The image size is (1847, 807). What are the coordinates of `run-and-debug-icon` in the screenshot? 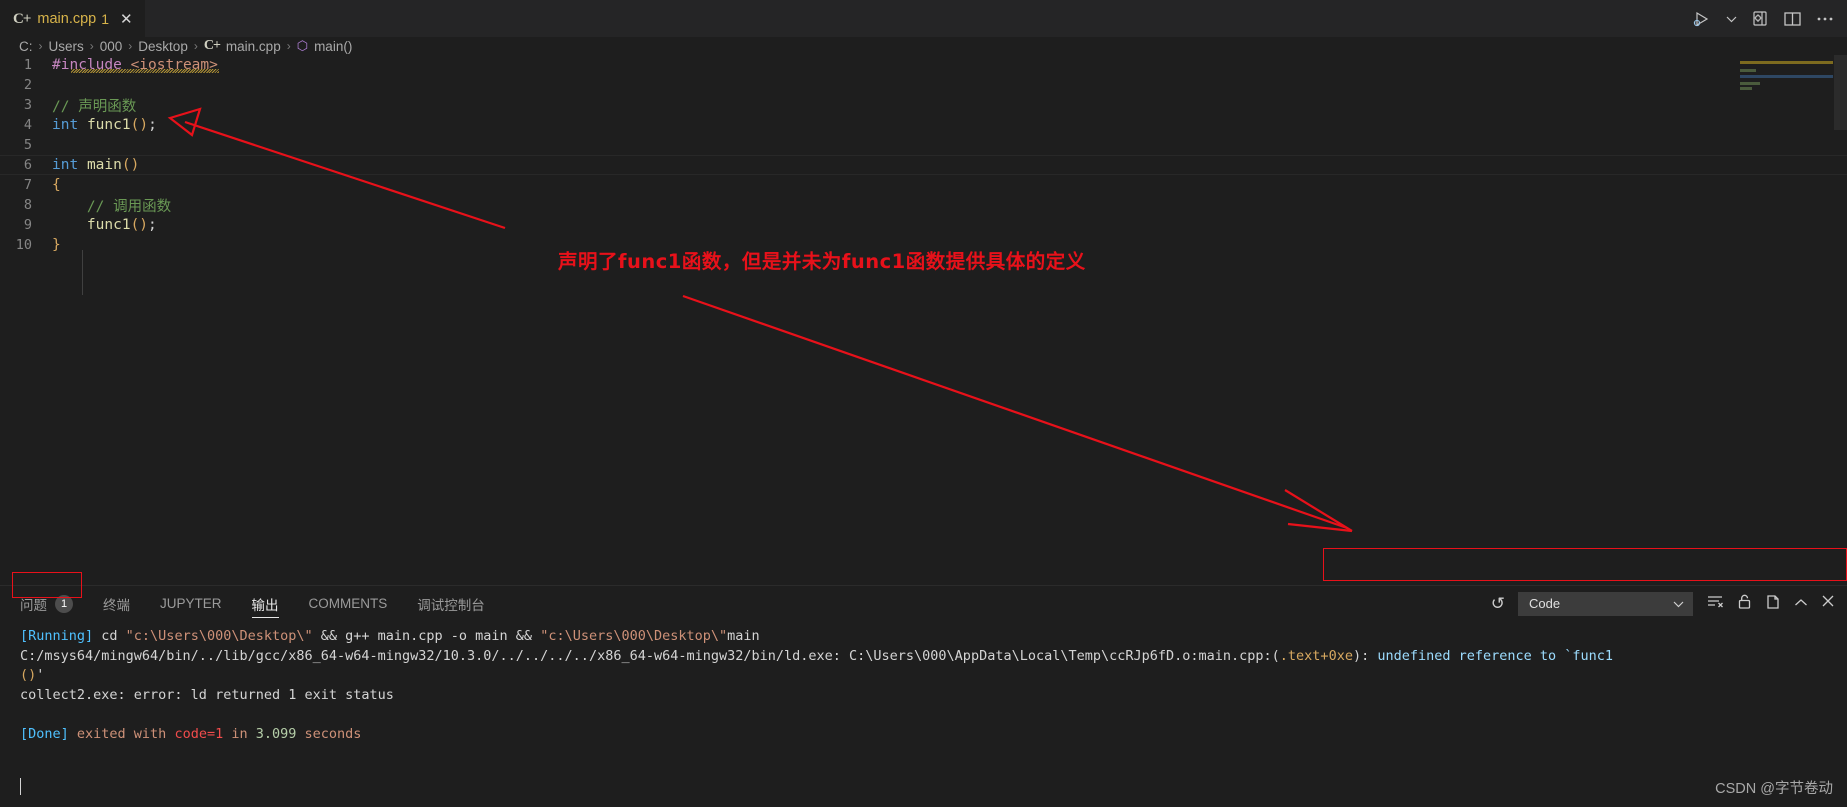 It's located at (1702, 19).